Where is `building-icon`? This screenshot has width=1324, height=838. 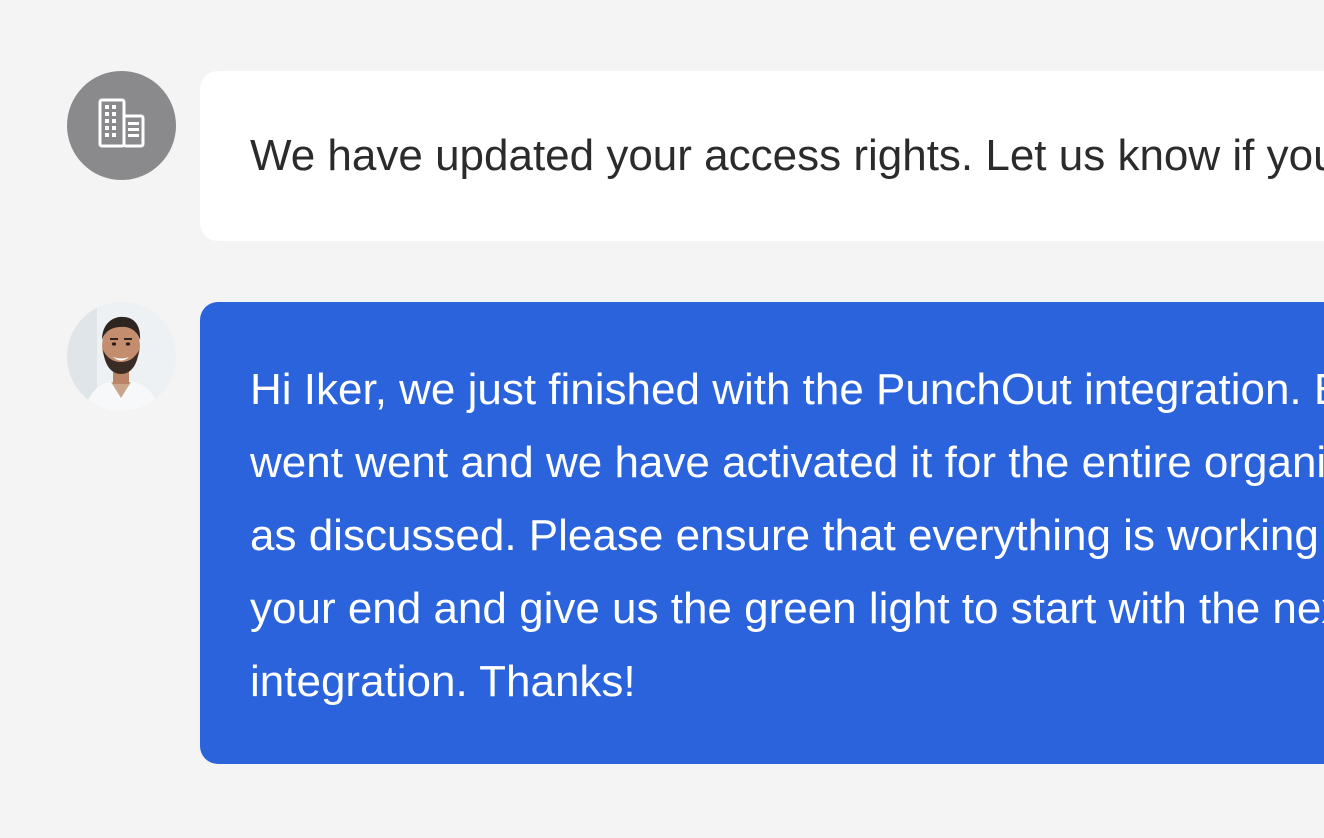
building-icon is located at coordinates (122, 125).